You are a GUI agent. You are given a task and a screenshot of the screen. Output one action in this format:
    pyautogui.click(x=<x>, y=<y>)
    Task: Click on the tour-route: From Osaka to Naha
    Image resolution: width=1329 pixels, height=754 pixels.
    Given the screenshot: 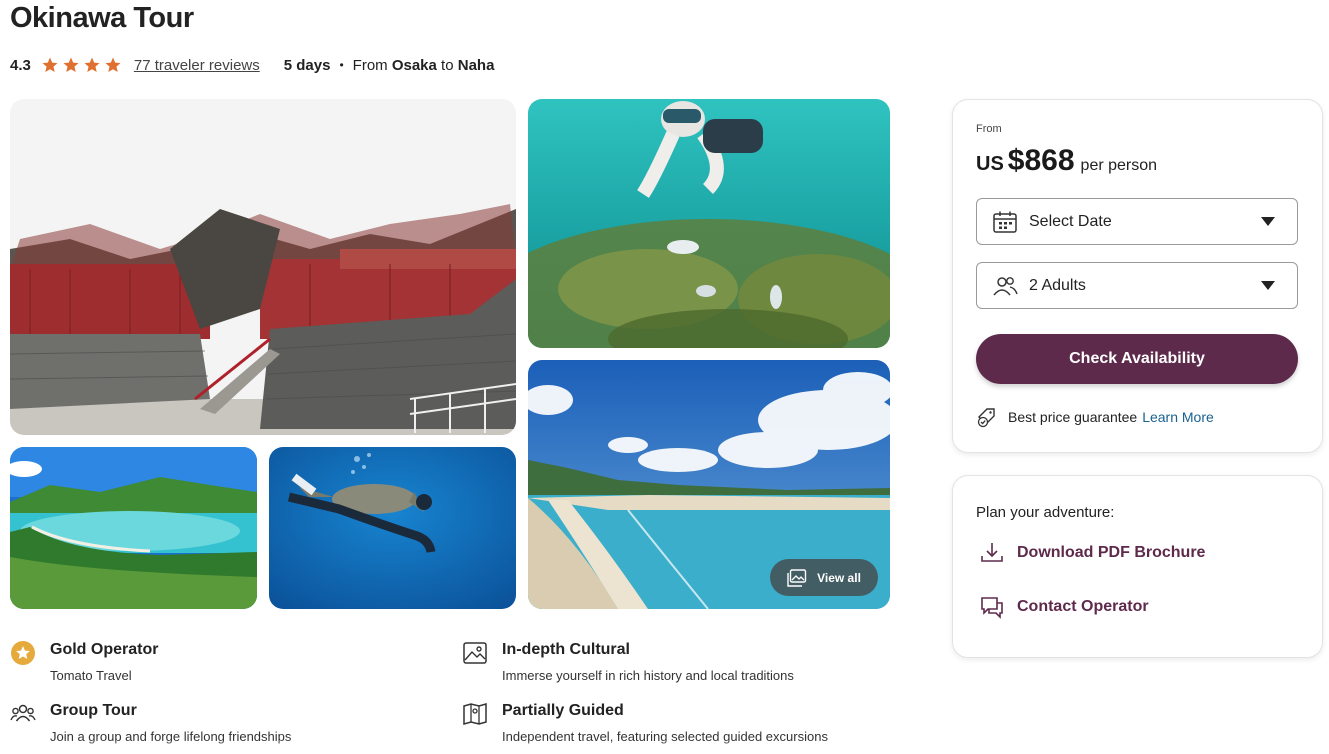 What is the action you would take?
    pyautogui.click(x=424, y=65)
    